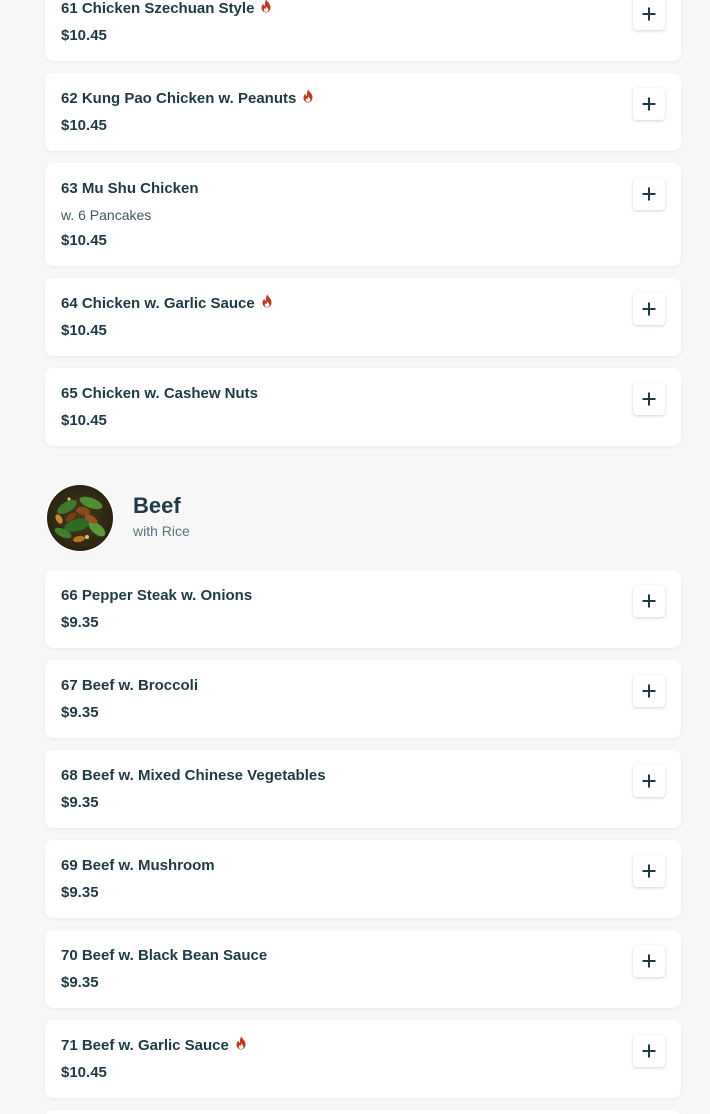  I want to click on menu-item-card, so click(363, 1112).